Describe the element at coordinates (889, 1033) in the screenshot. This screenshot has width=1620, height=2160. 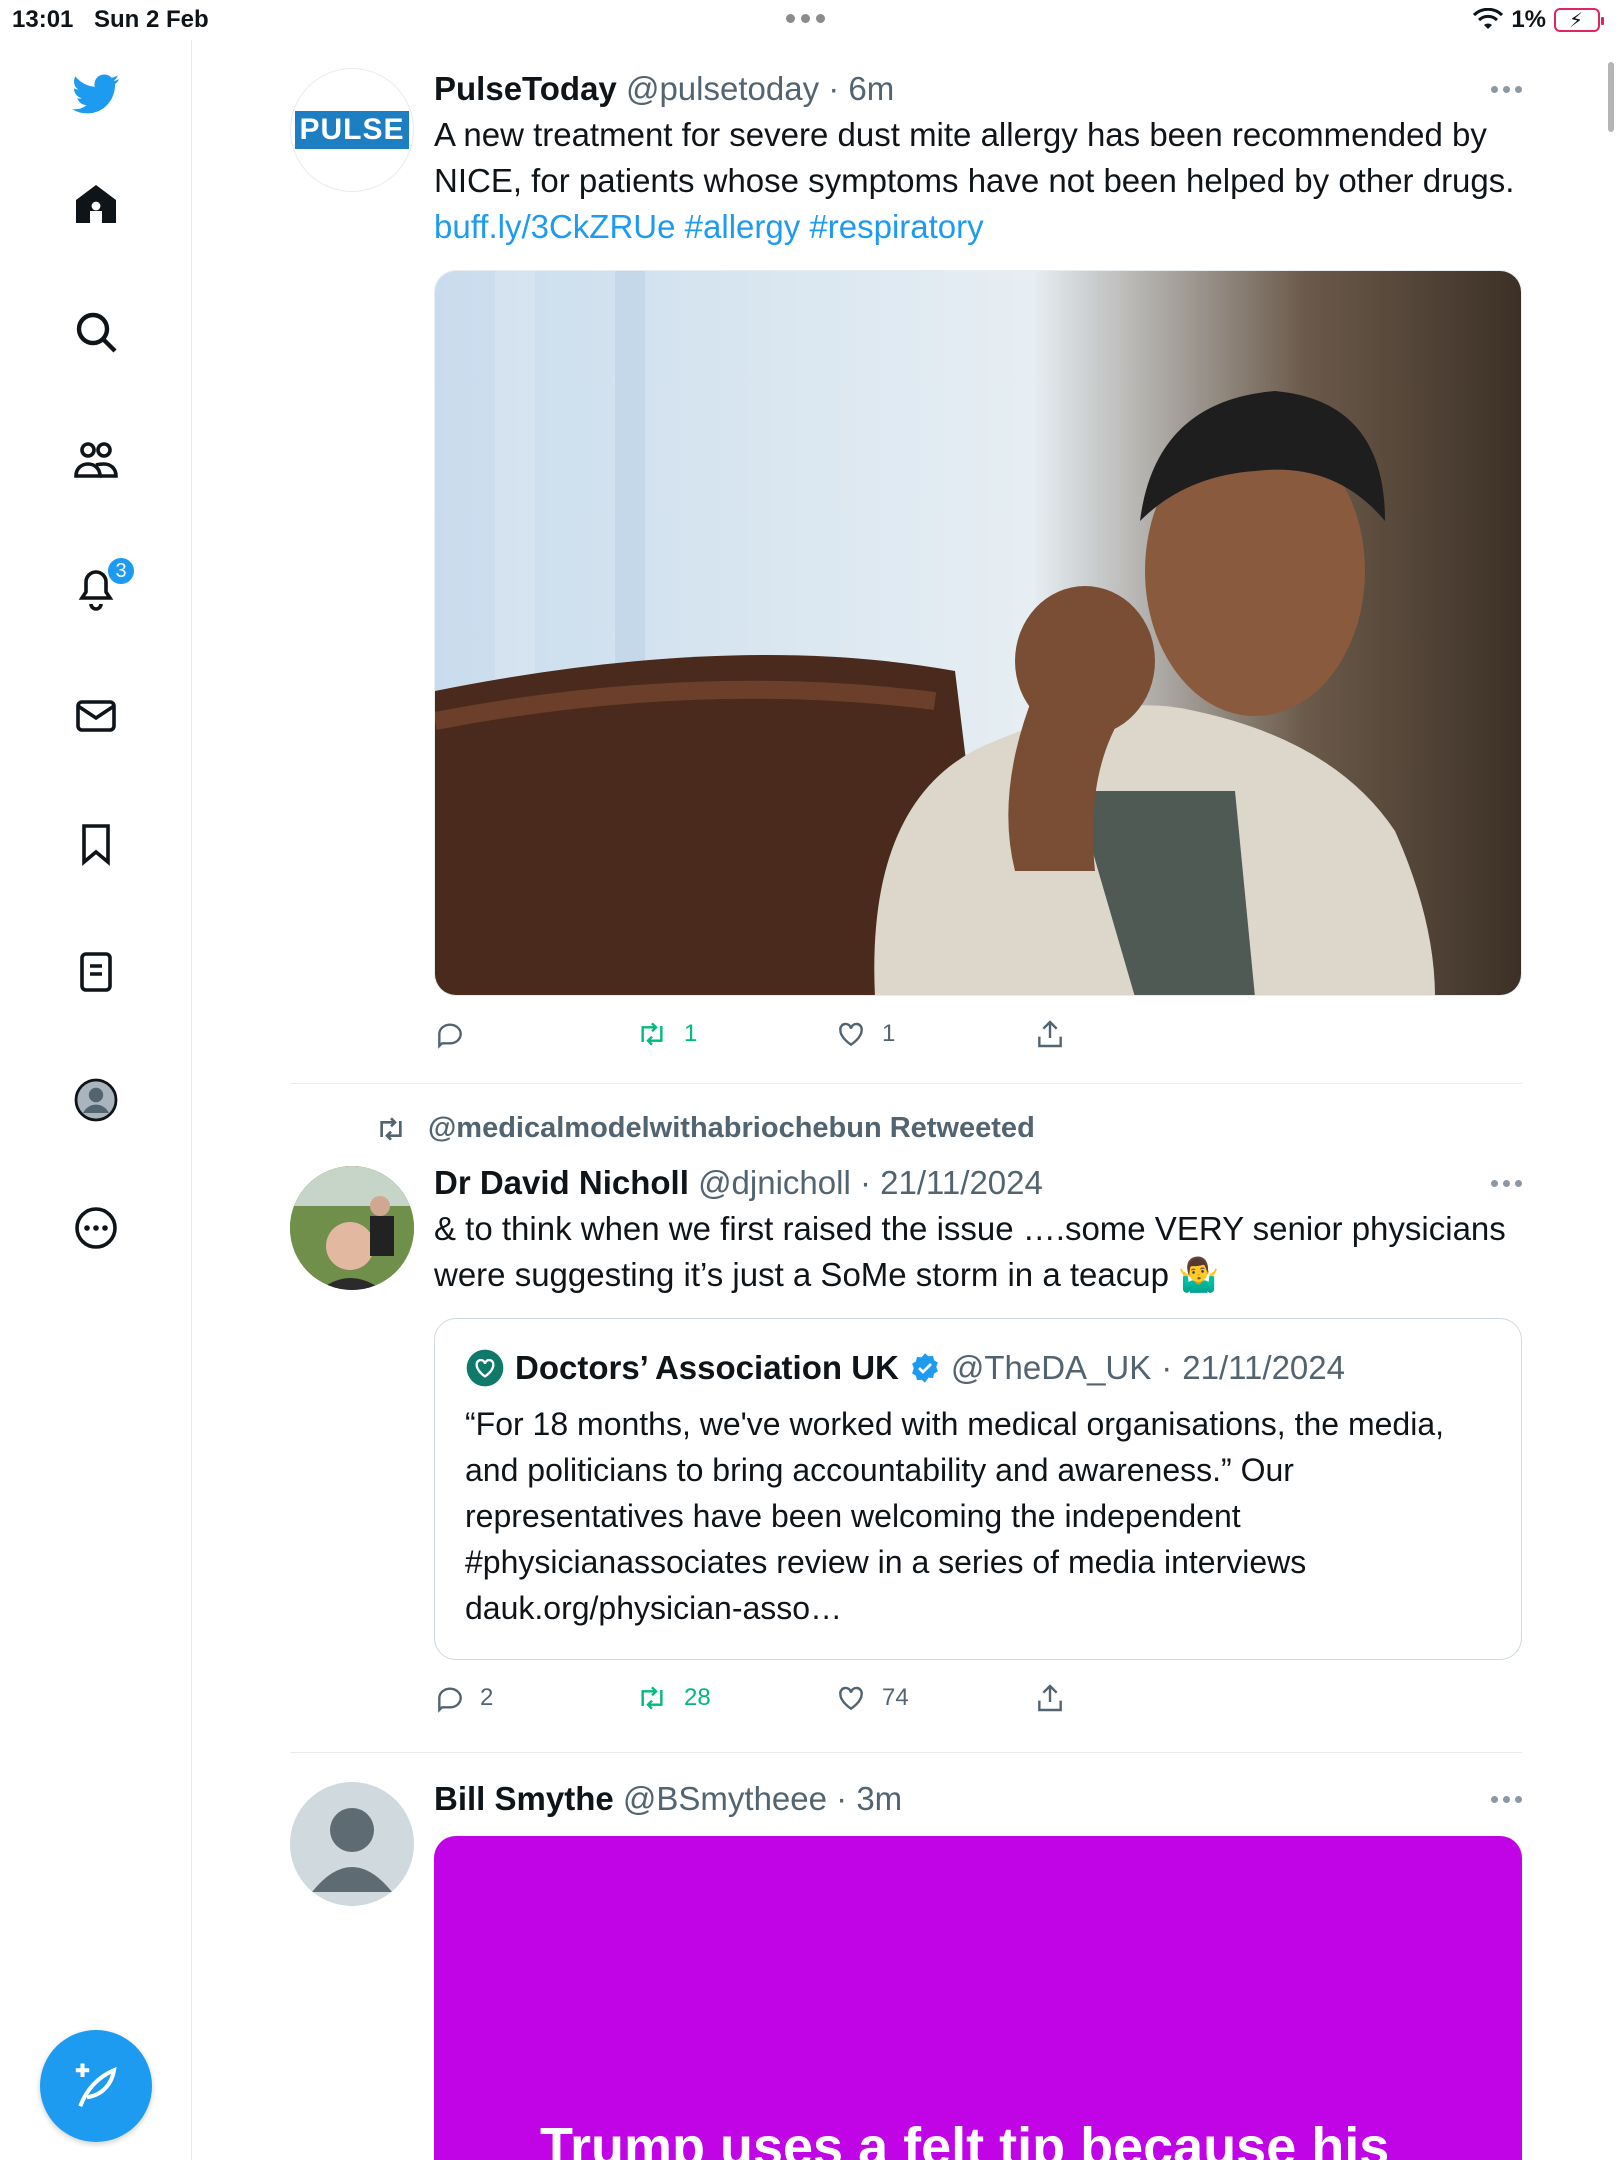
I see `like-count: 1` at that location.